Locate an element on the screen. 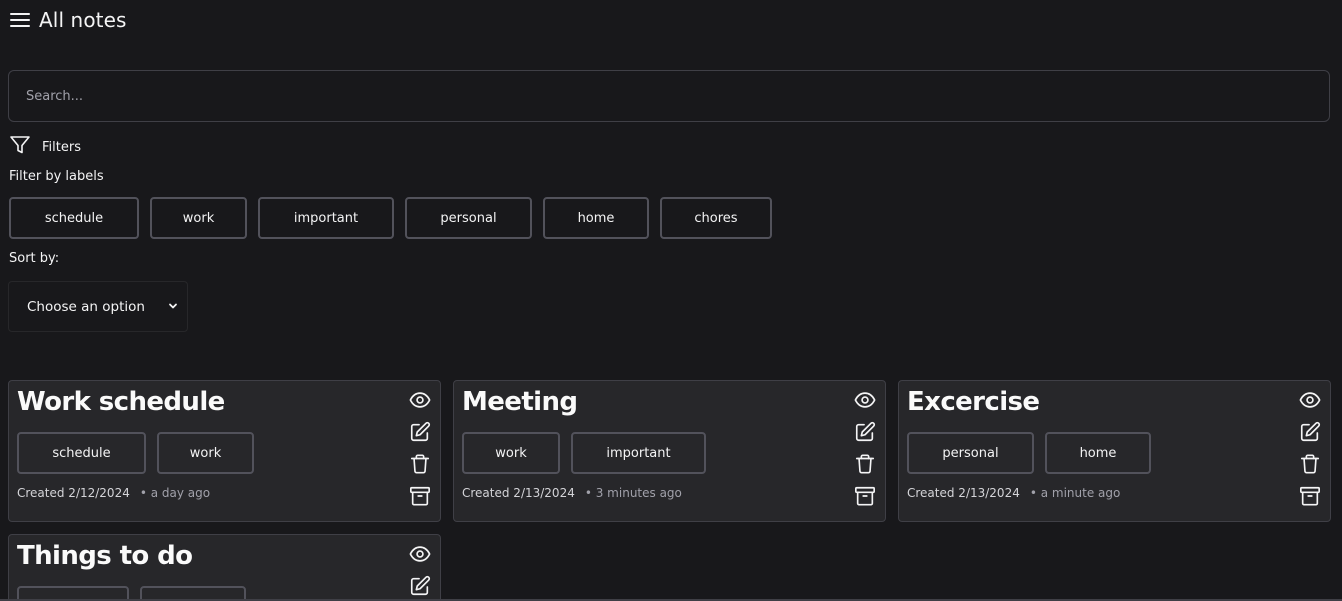 Image resolution: width=1342 pixels, height=601 pixels. label-chip-chores: chores is located at coordinates (716, 218).